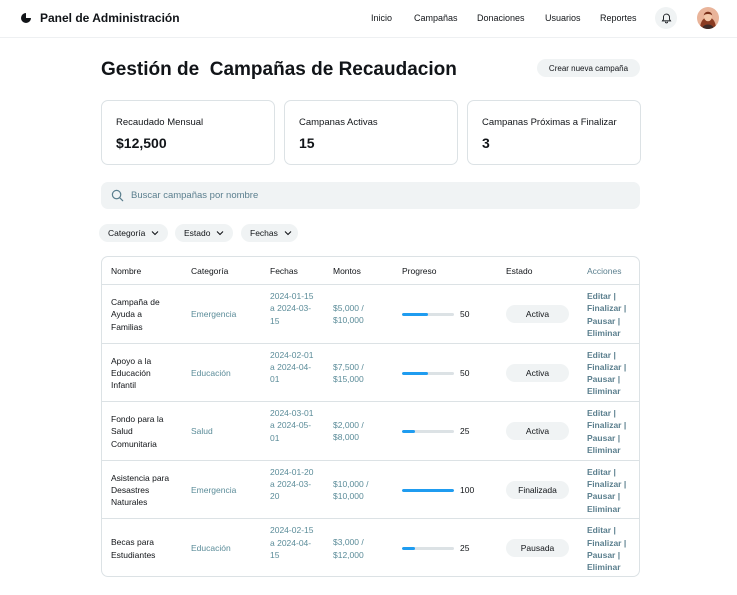 This screenshot has width=737, height=595. I want to click on filter-status: Estado, so click(204, 233).